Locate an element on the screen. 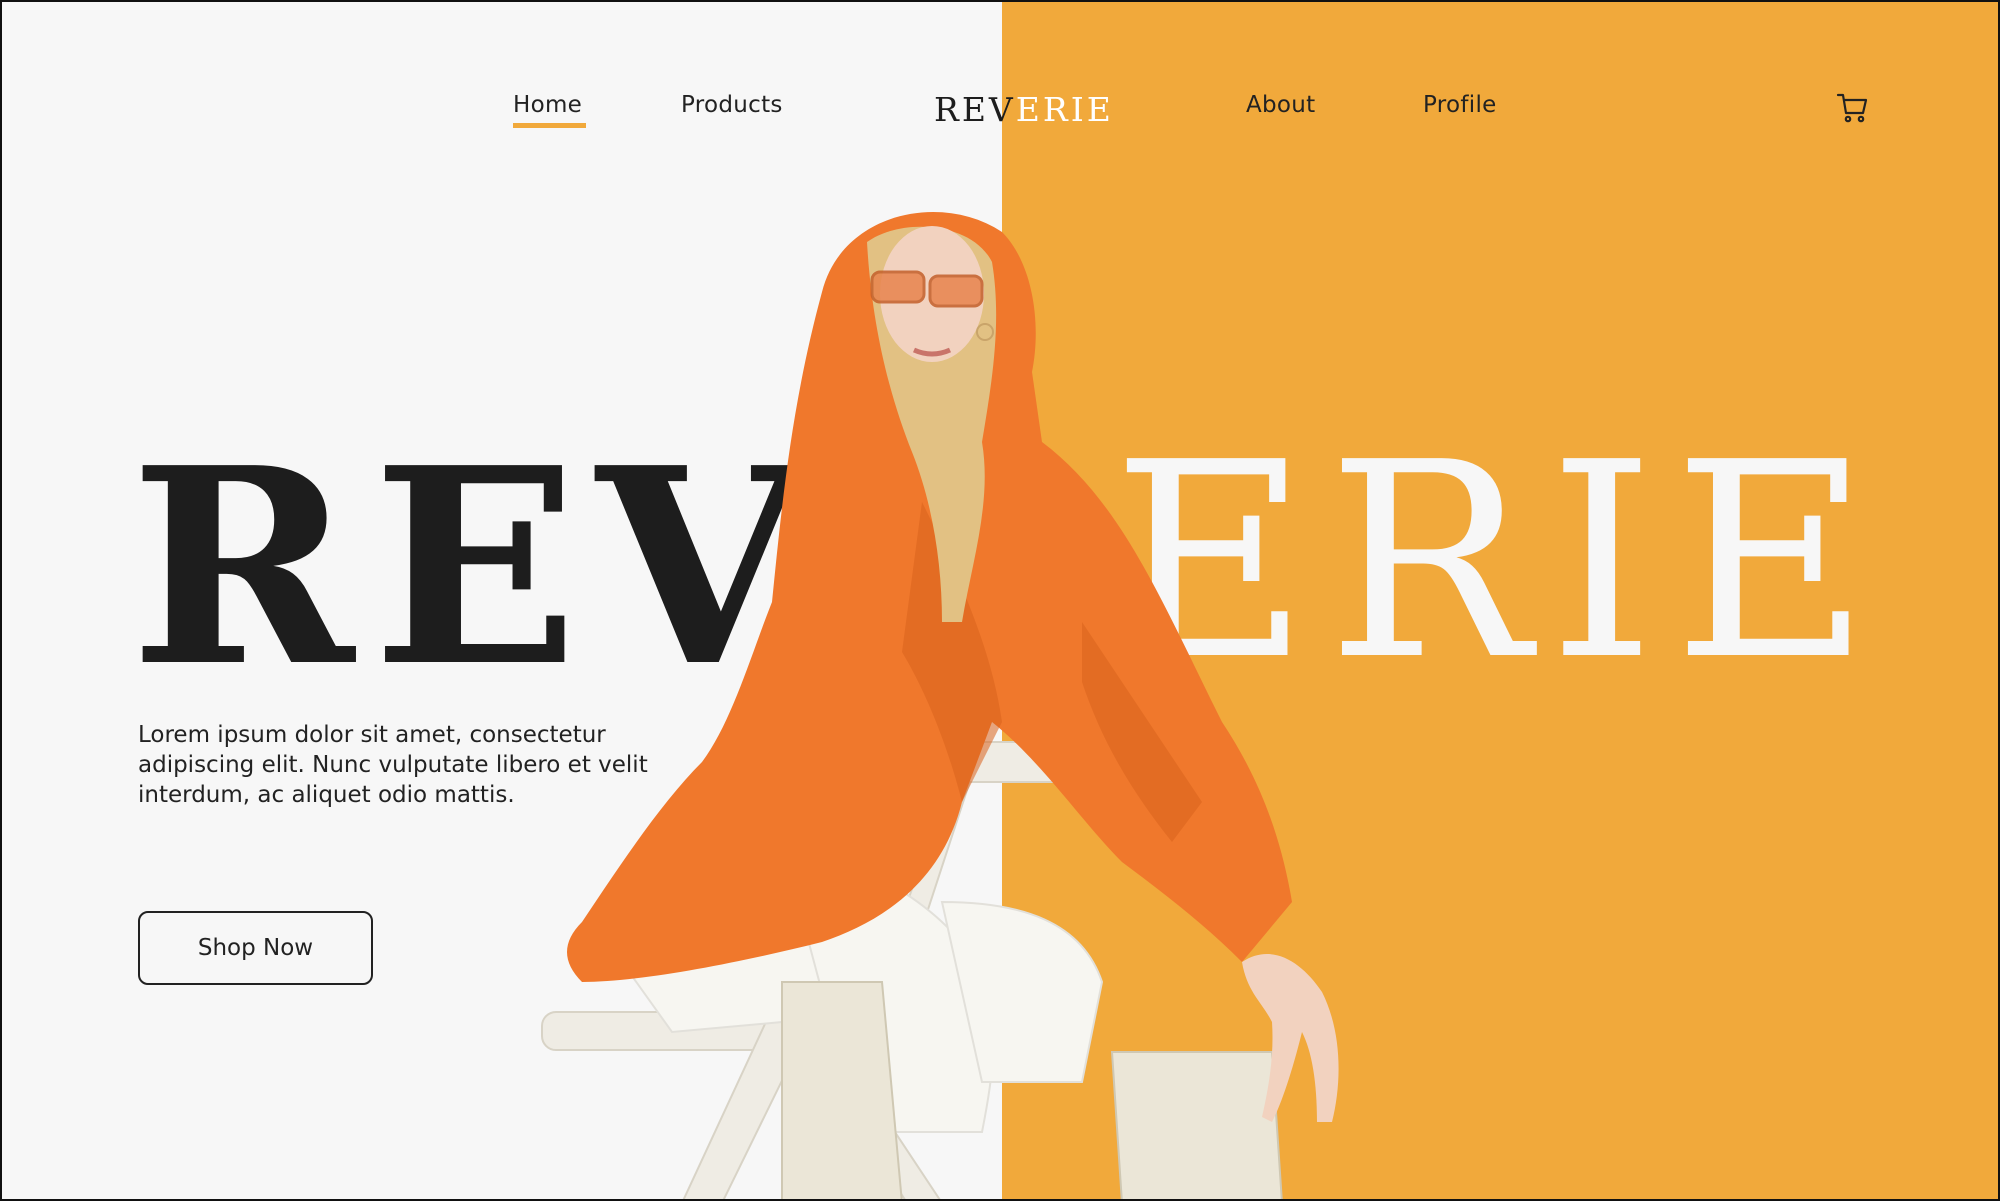  nav-about-link: About is located at coordinates (1281, 105).